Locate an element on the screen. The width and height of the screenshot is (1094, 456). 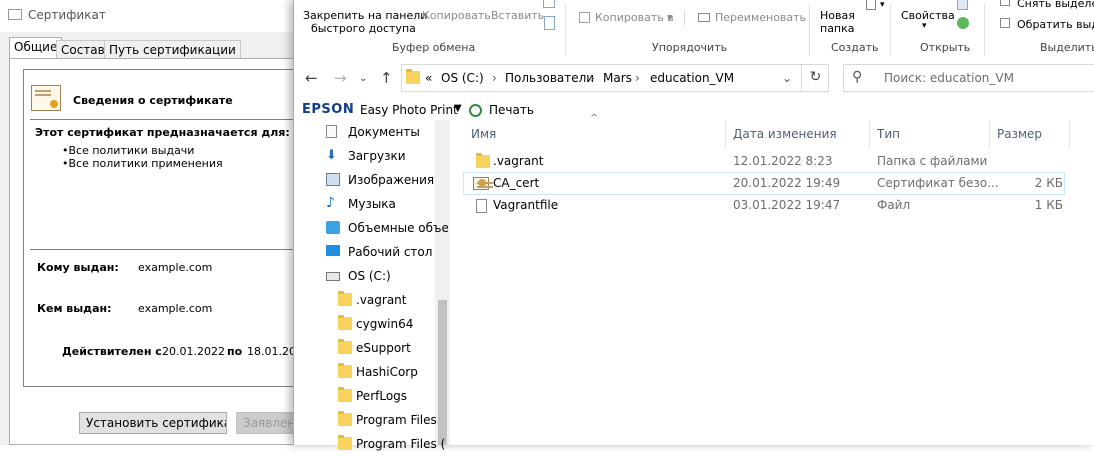
sidebar-item: ⬇ Загрузки is located at coordinates (378, 156).